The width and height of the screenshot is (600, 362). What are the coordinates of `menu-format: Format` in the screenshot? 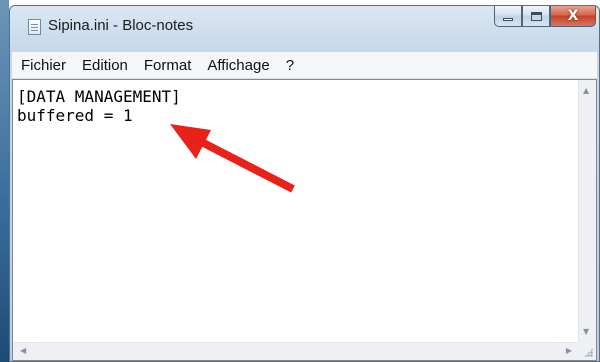 It's located at (168, 65).